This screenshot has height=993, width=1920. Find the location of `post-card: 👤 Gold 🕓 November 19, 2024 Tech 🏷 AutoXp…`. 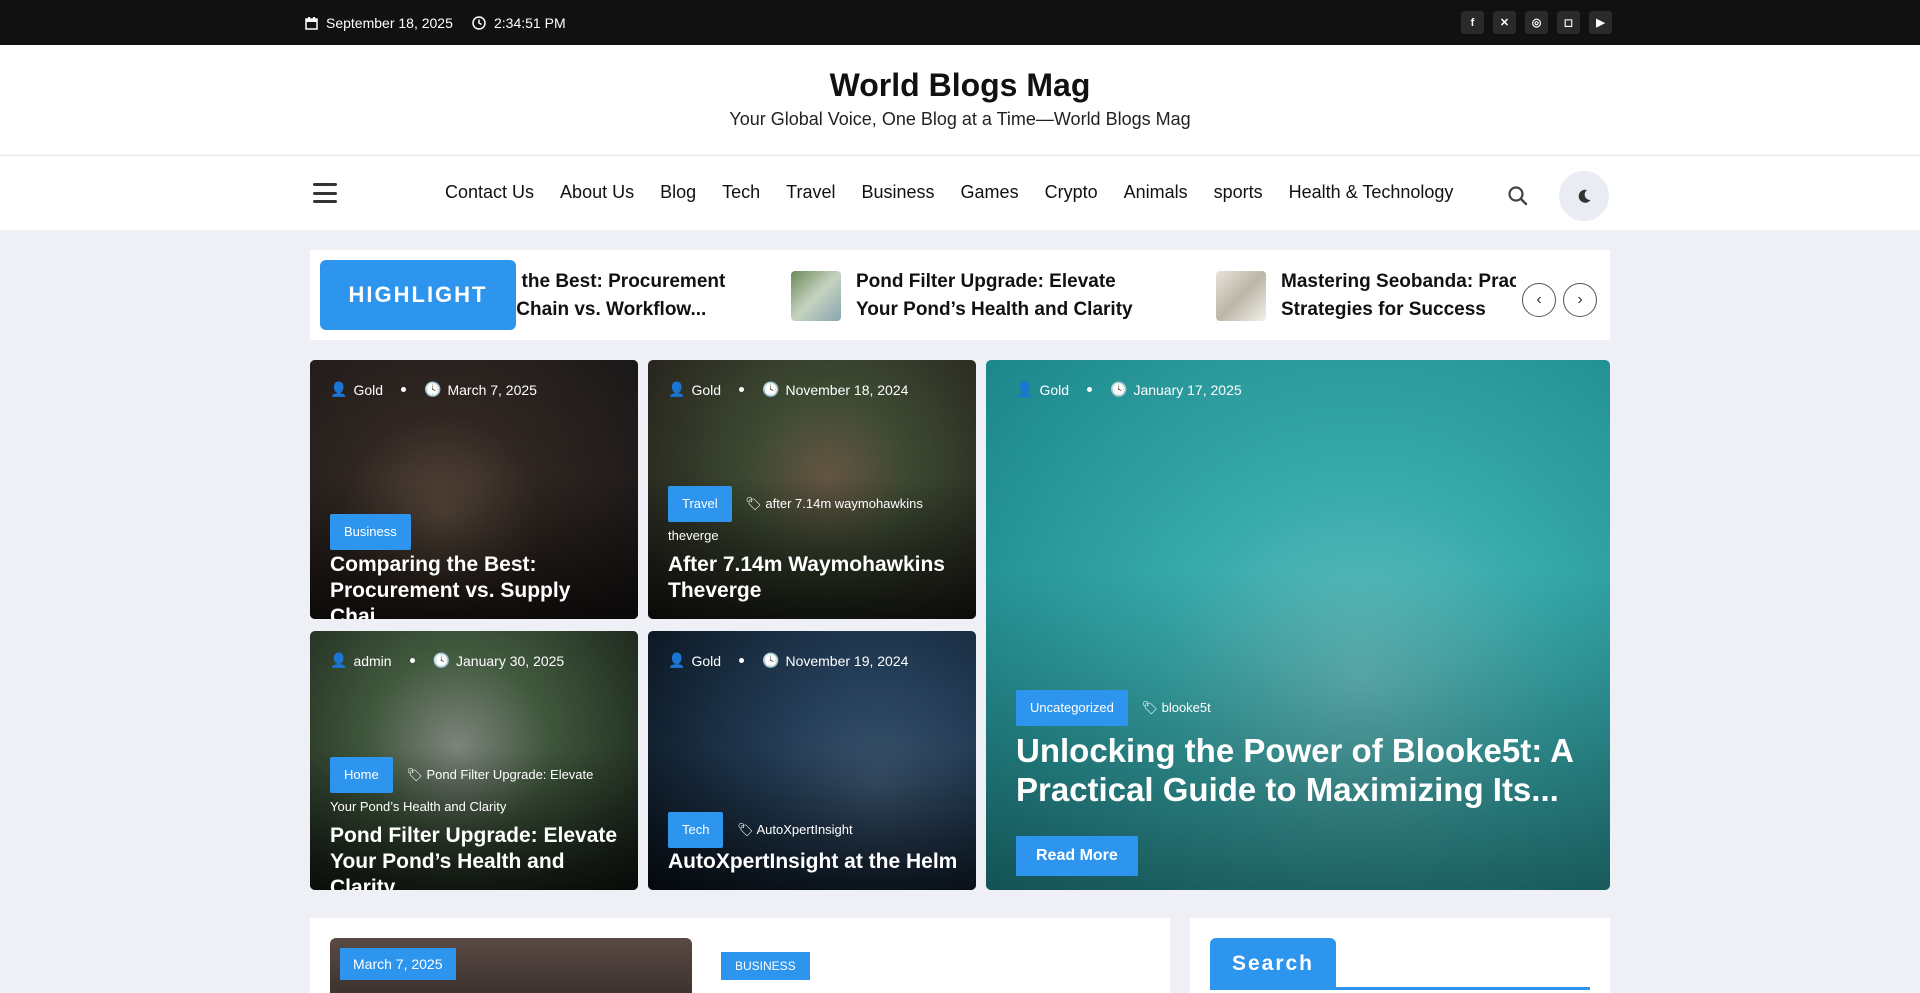

post-card: 👤 Gold 🕓 November 19, 2024 Tech 🏷 AutoXp… is located at coordinates (812, 760).